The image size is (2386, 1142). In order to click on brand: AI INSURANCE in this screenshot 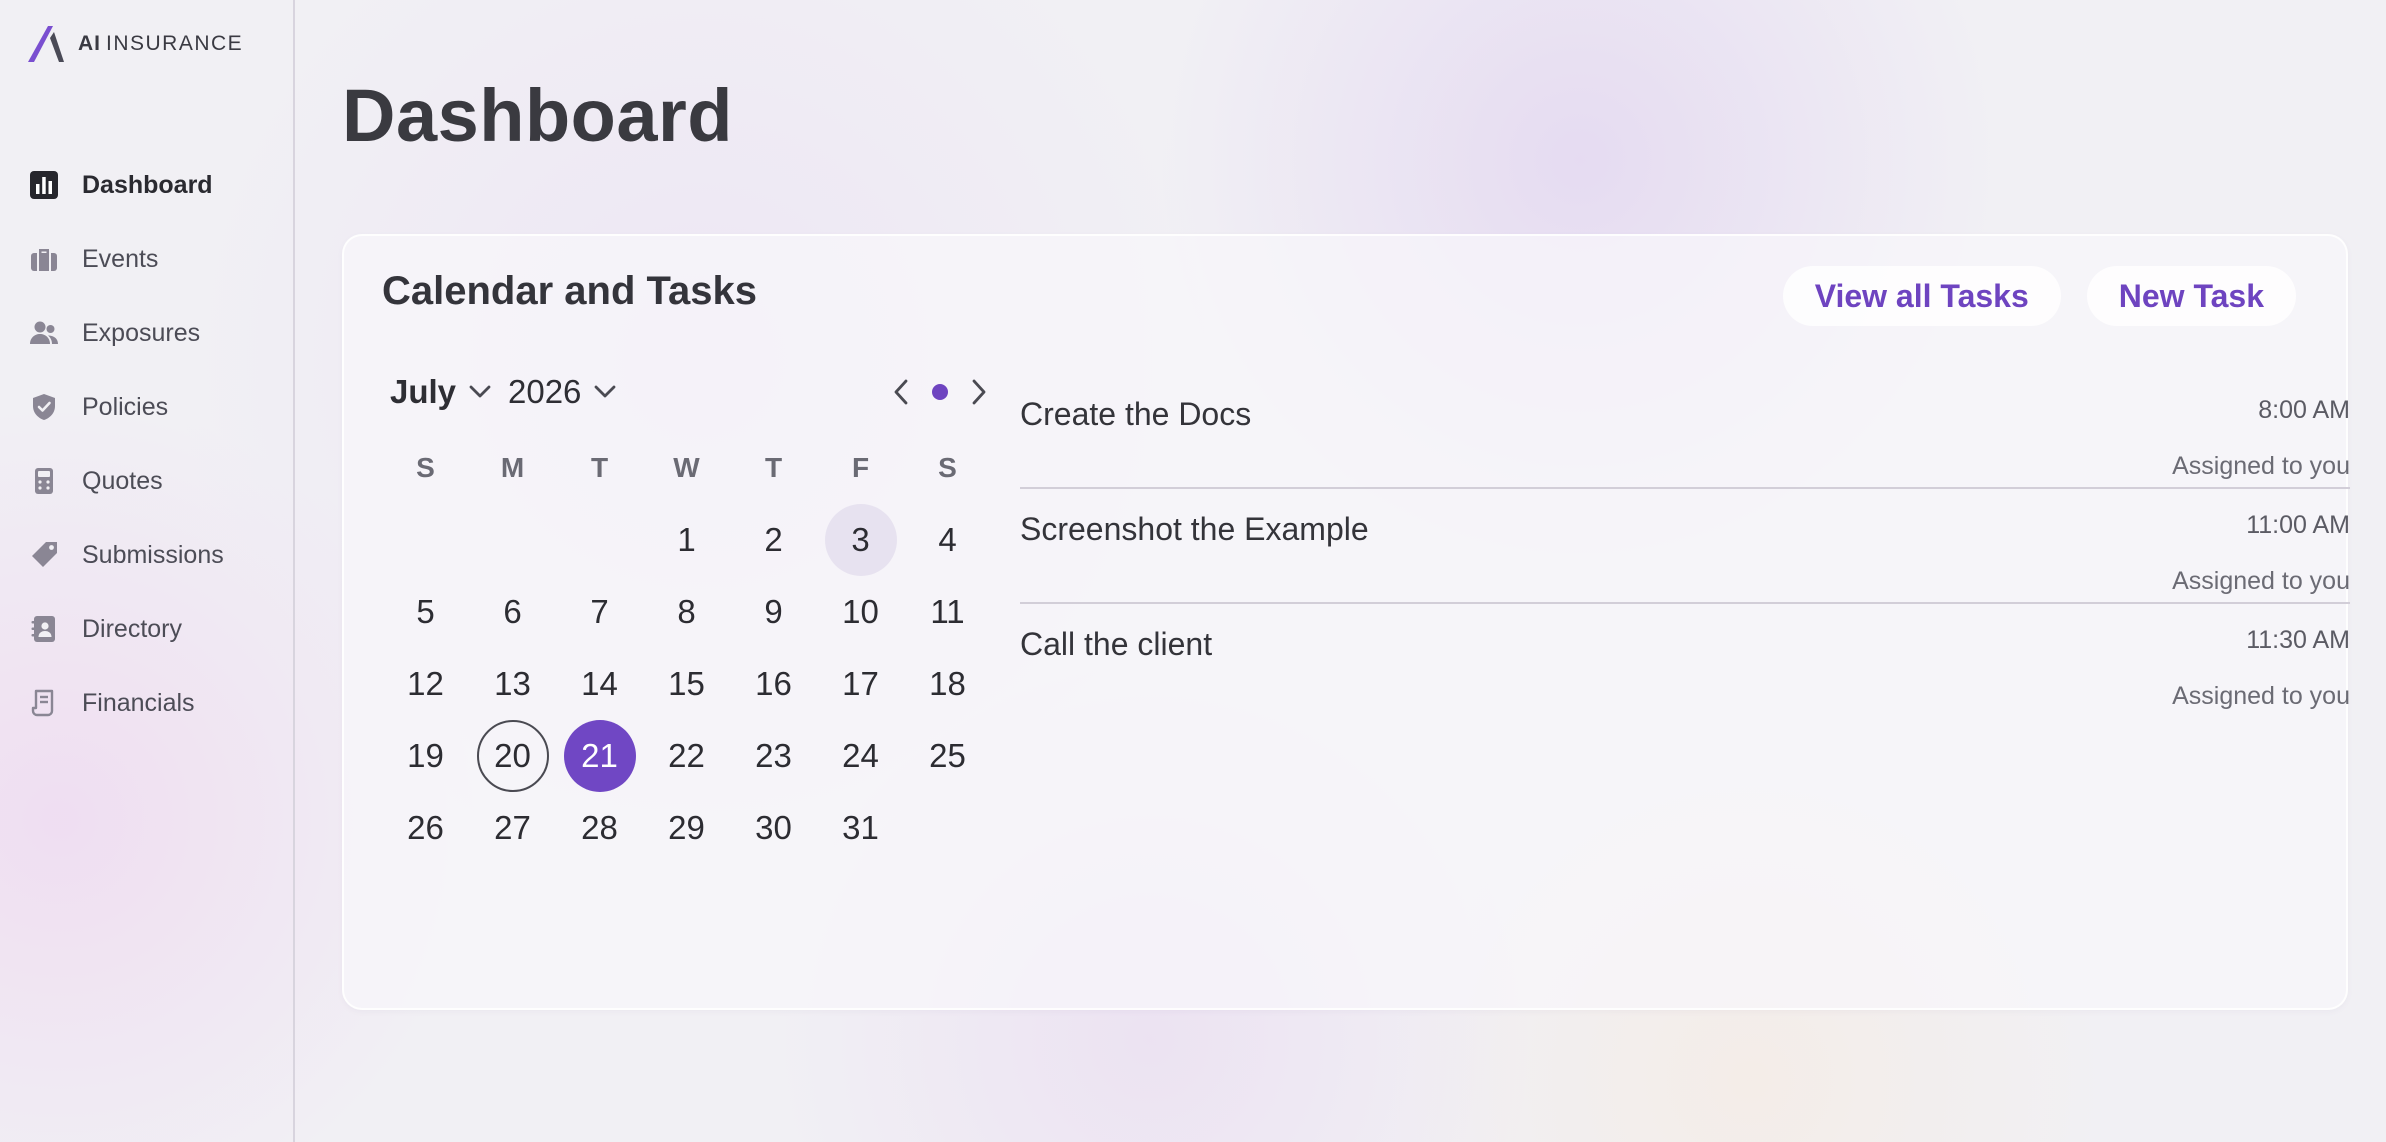, I will do `click(134, 44)`.